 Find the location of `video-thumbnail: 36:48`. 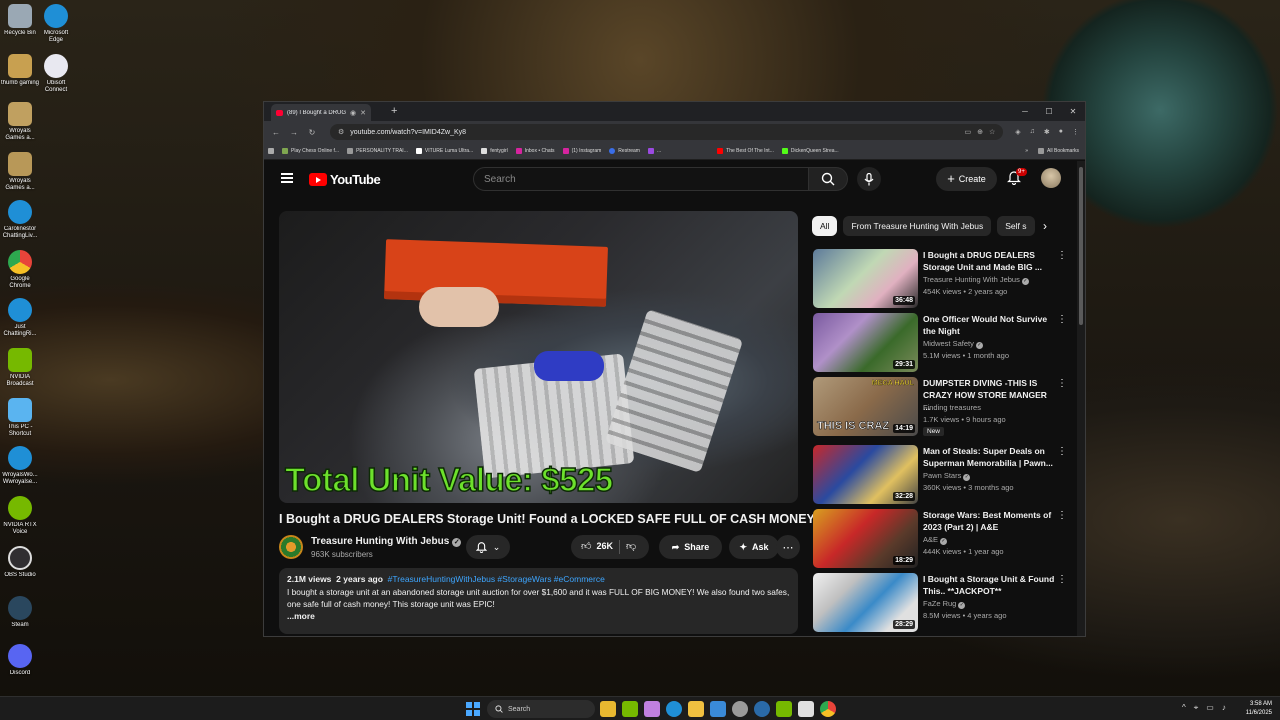

video-thumbnail: 36:48 is located at coordinates (865, 278).